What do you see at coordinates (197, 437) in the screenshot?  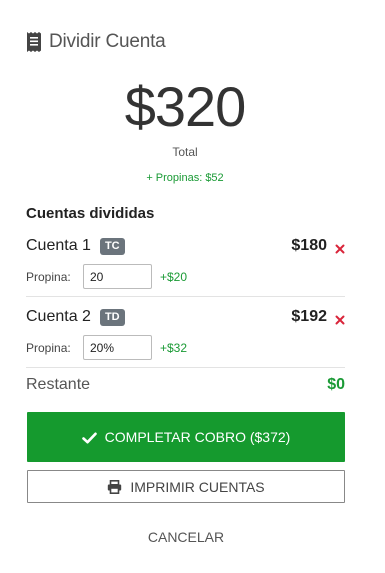 I see `complete-payment-label: COMPLETAR COBRO ($372)` at bounding box center [197, 437].